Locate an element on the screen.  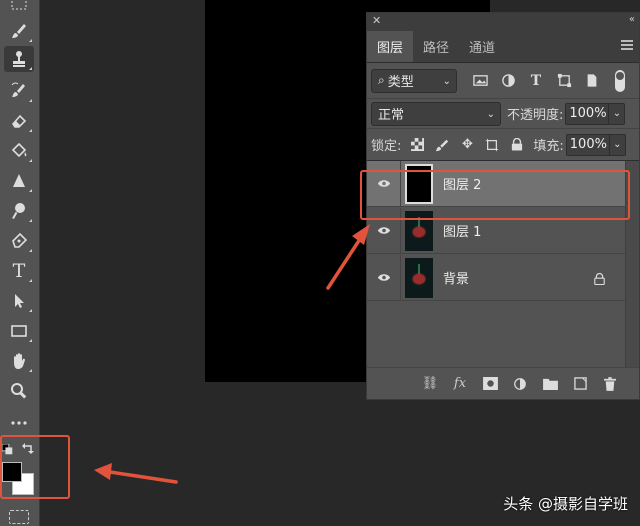
new-layer-icon is located at coordinates (580, 384).